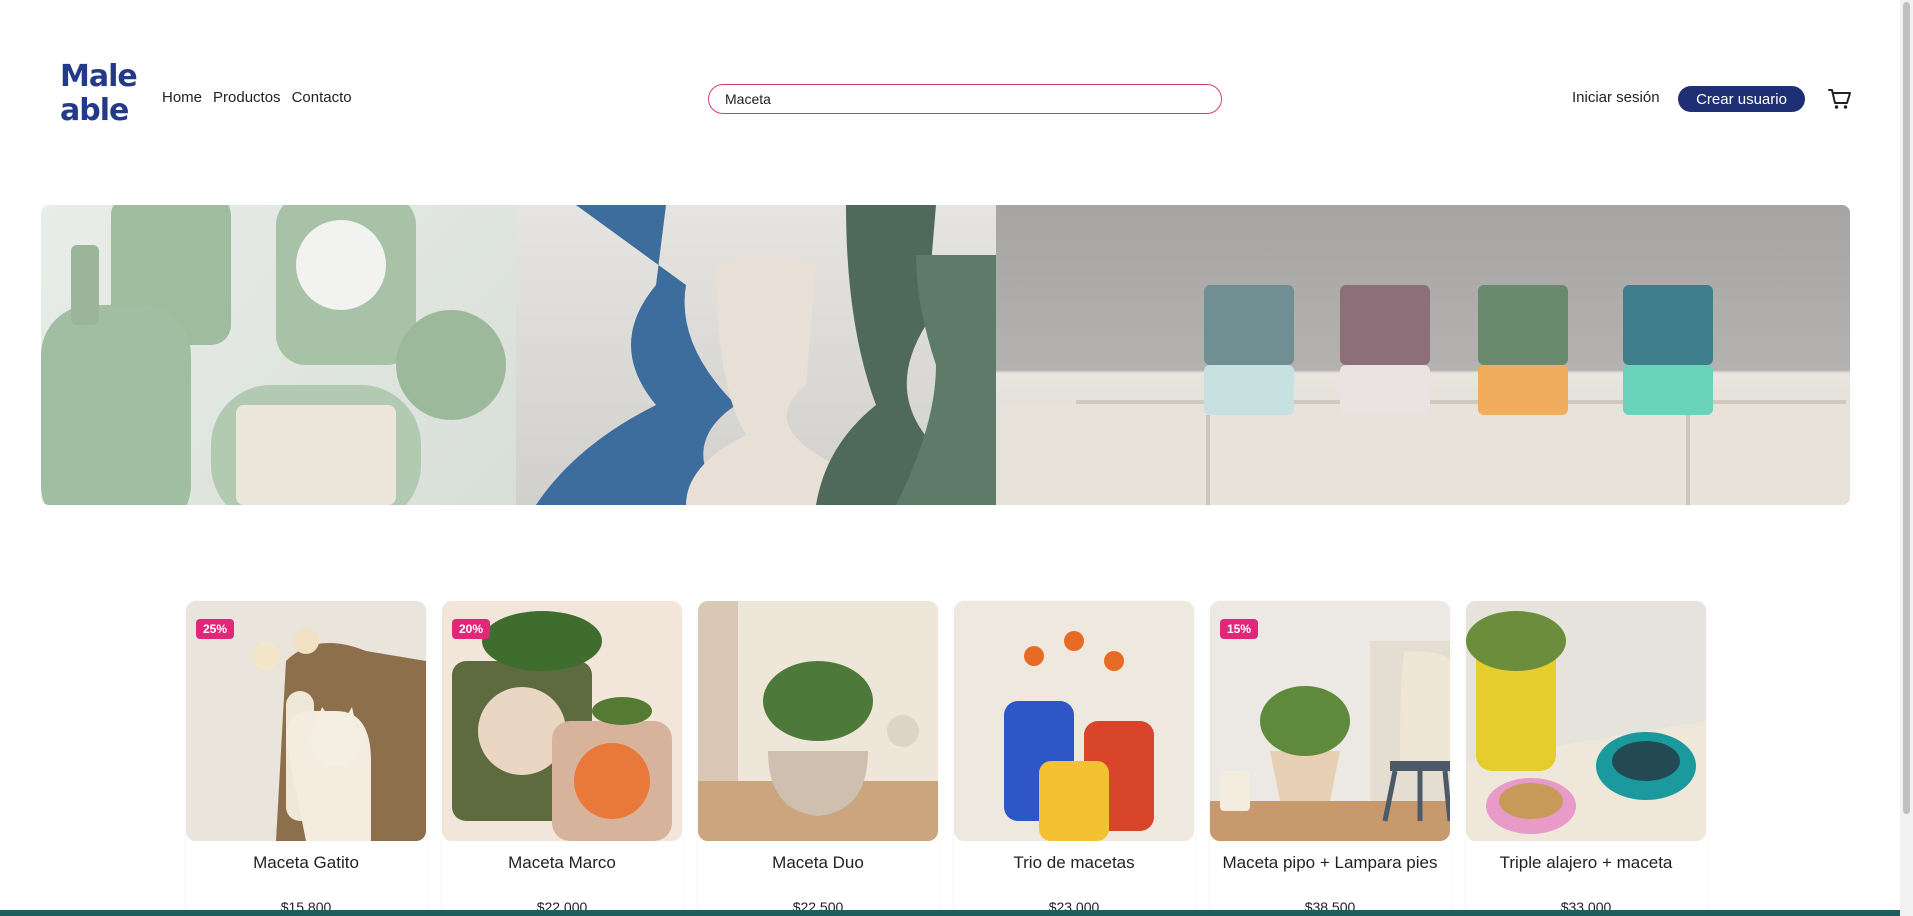  Describe the element at coordinates (1616, 97) in the screenshot. I see `login-link: Iniciar sesión` at that location.